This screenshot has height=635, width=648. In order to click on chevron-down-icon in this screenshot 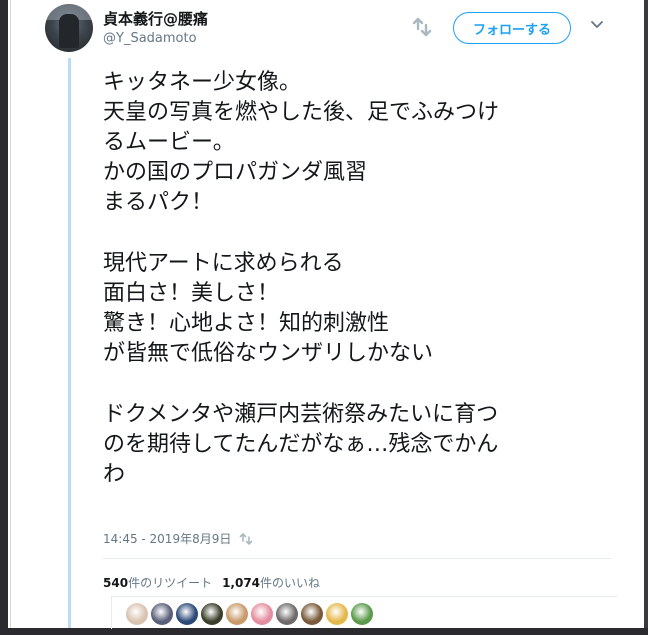, I will do `click(597, 24)`.